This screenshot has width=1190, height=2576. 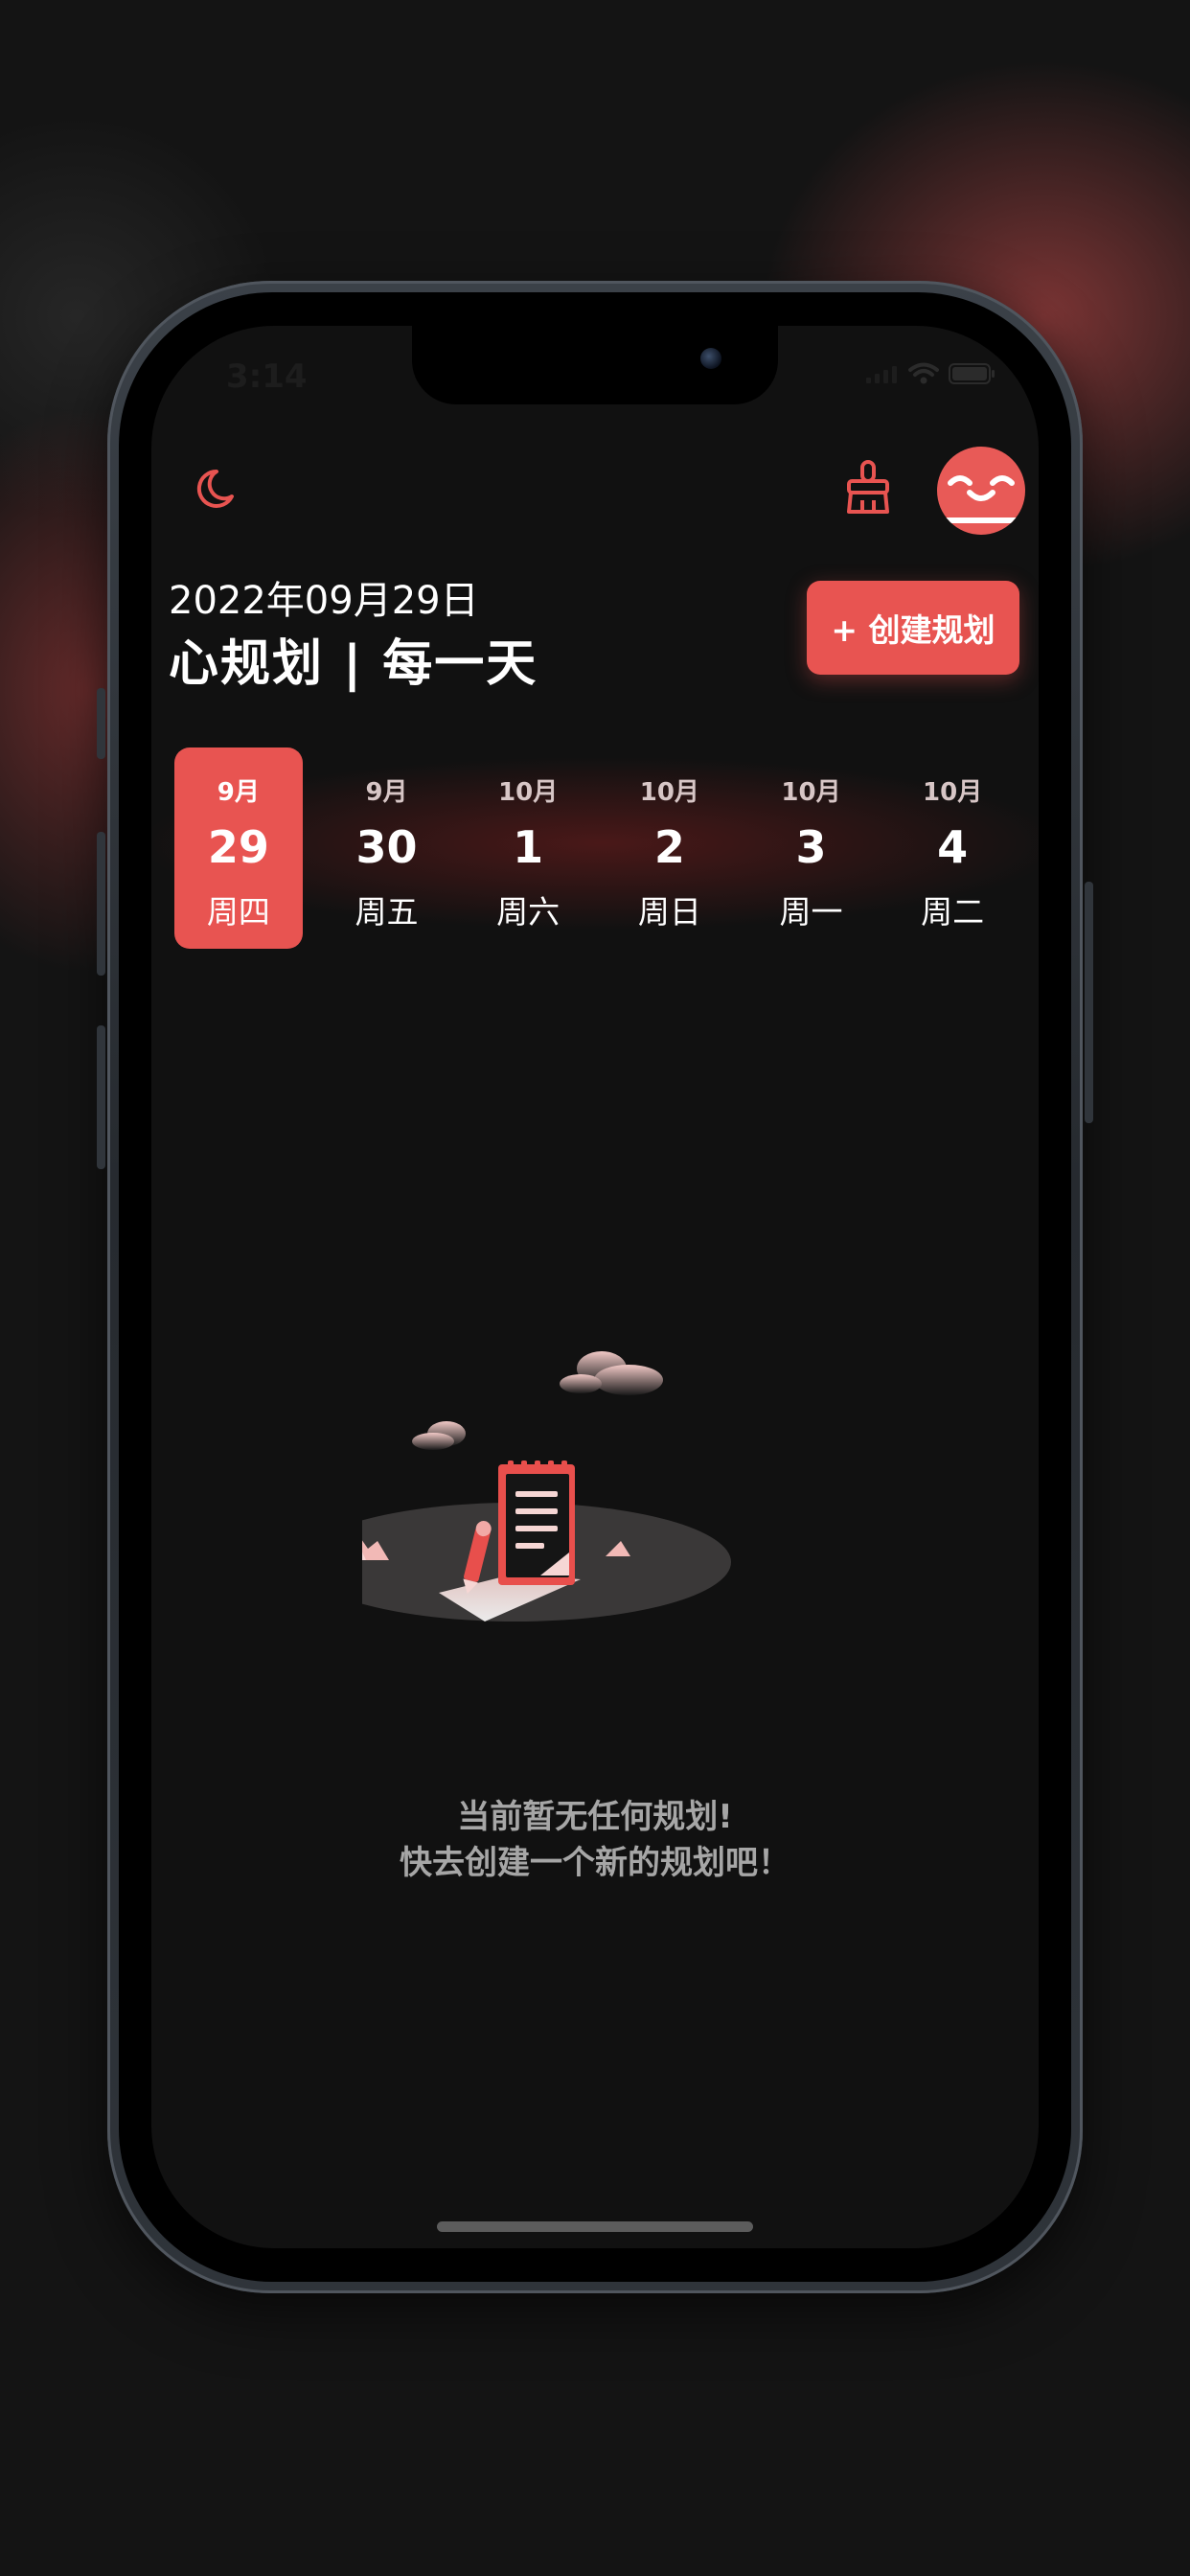 What do you see at coordinates (101, 1097) in the screenshot?
I see `volume-down-button` at bounding box center [101, 1097].